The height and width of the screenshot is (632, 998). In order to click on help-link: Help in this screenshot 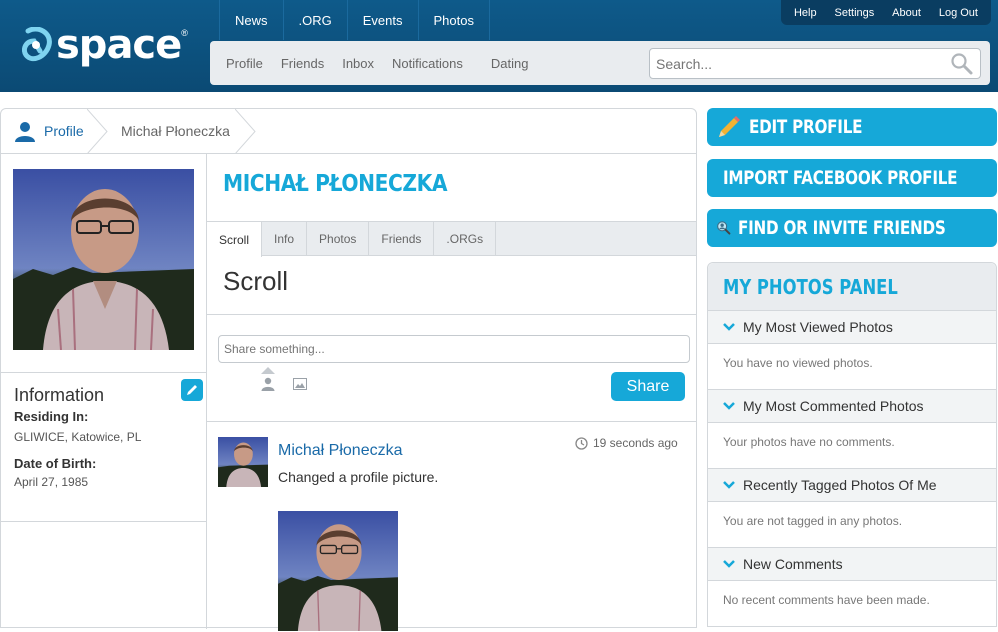, I will do `click(805, 13)`.